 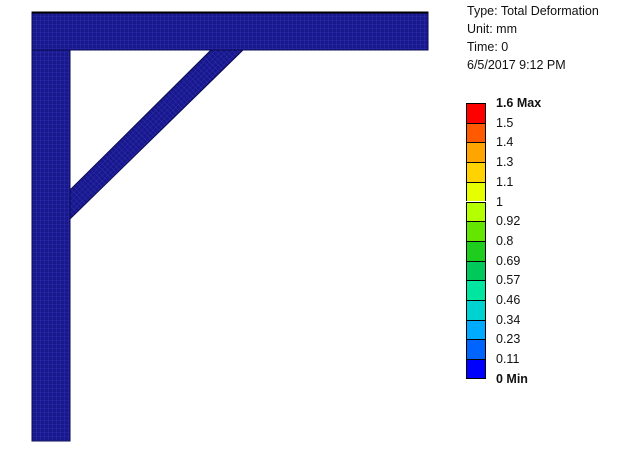 I want to click on legend-level-label: 0.8, so click(x=505, y=240).